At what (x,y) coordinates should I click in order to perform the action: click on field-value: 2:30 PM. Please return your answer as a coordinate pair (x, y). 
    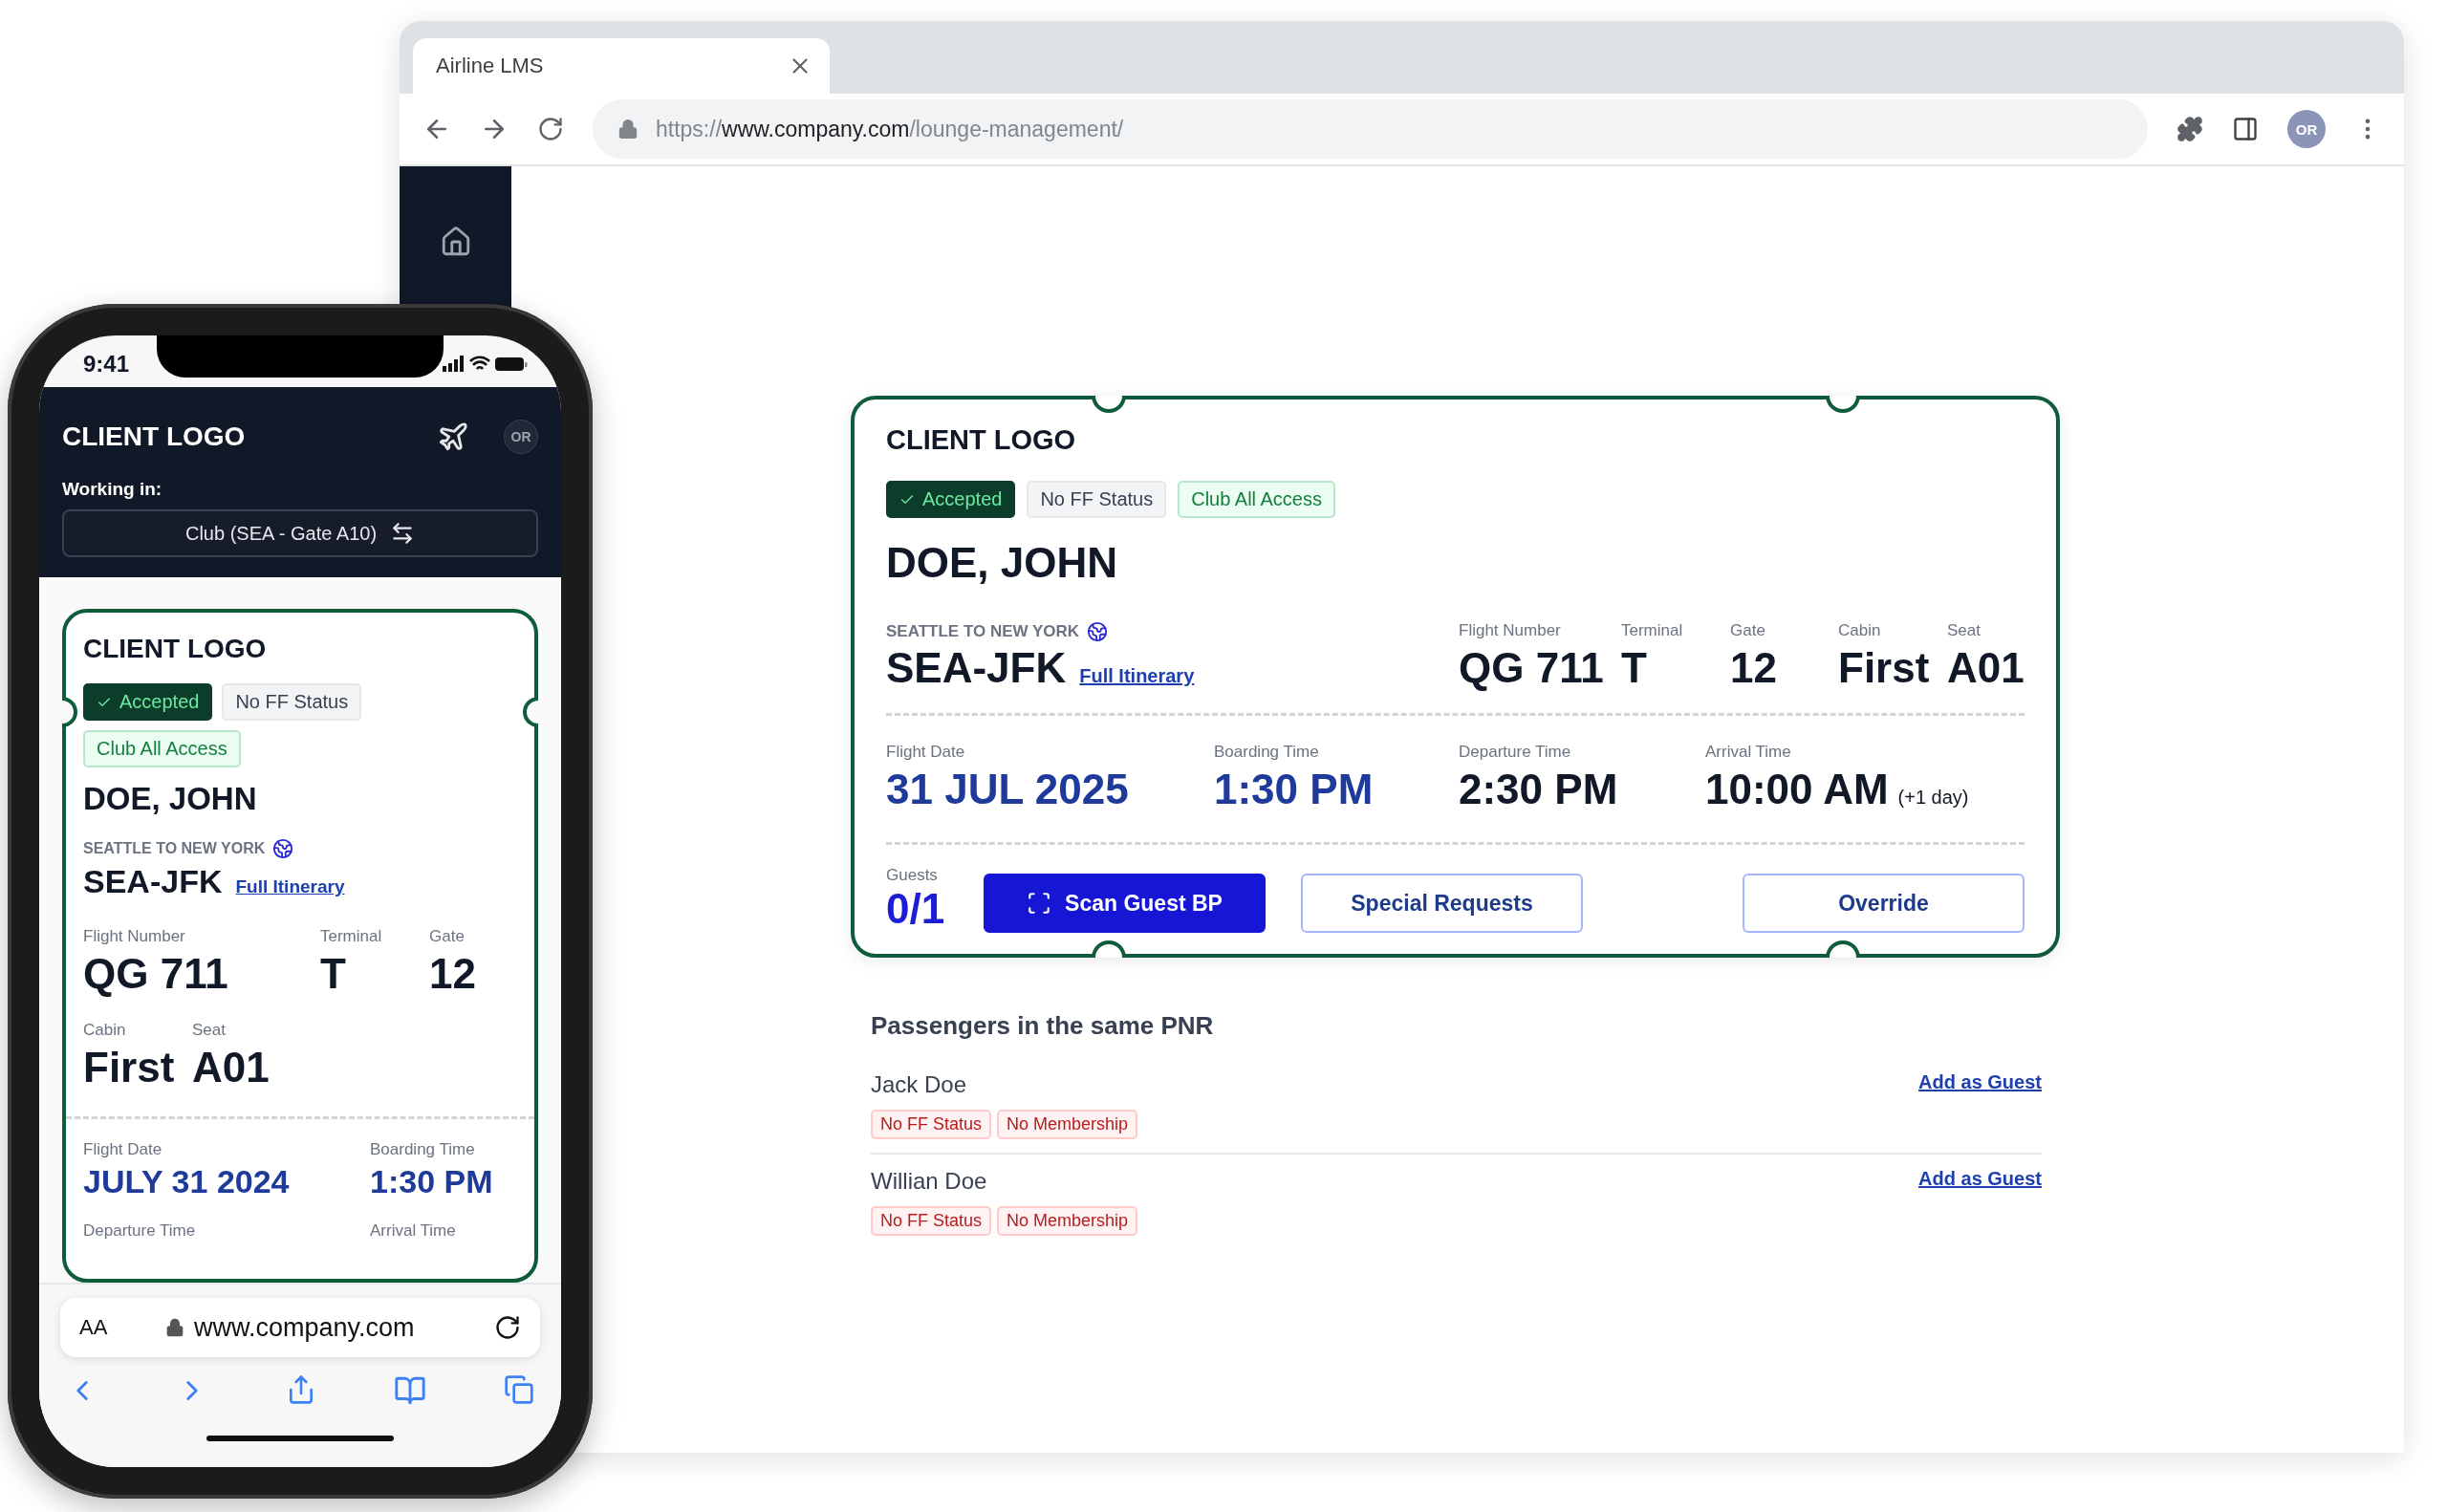
    Looking at the image, I should click on (1538, 789).